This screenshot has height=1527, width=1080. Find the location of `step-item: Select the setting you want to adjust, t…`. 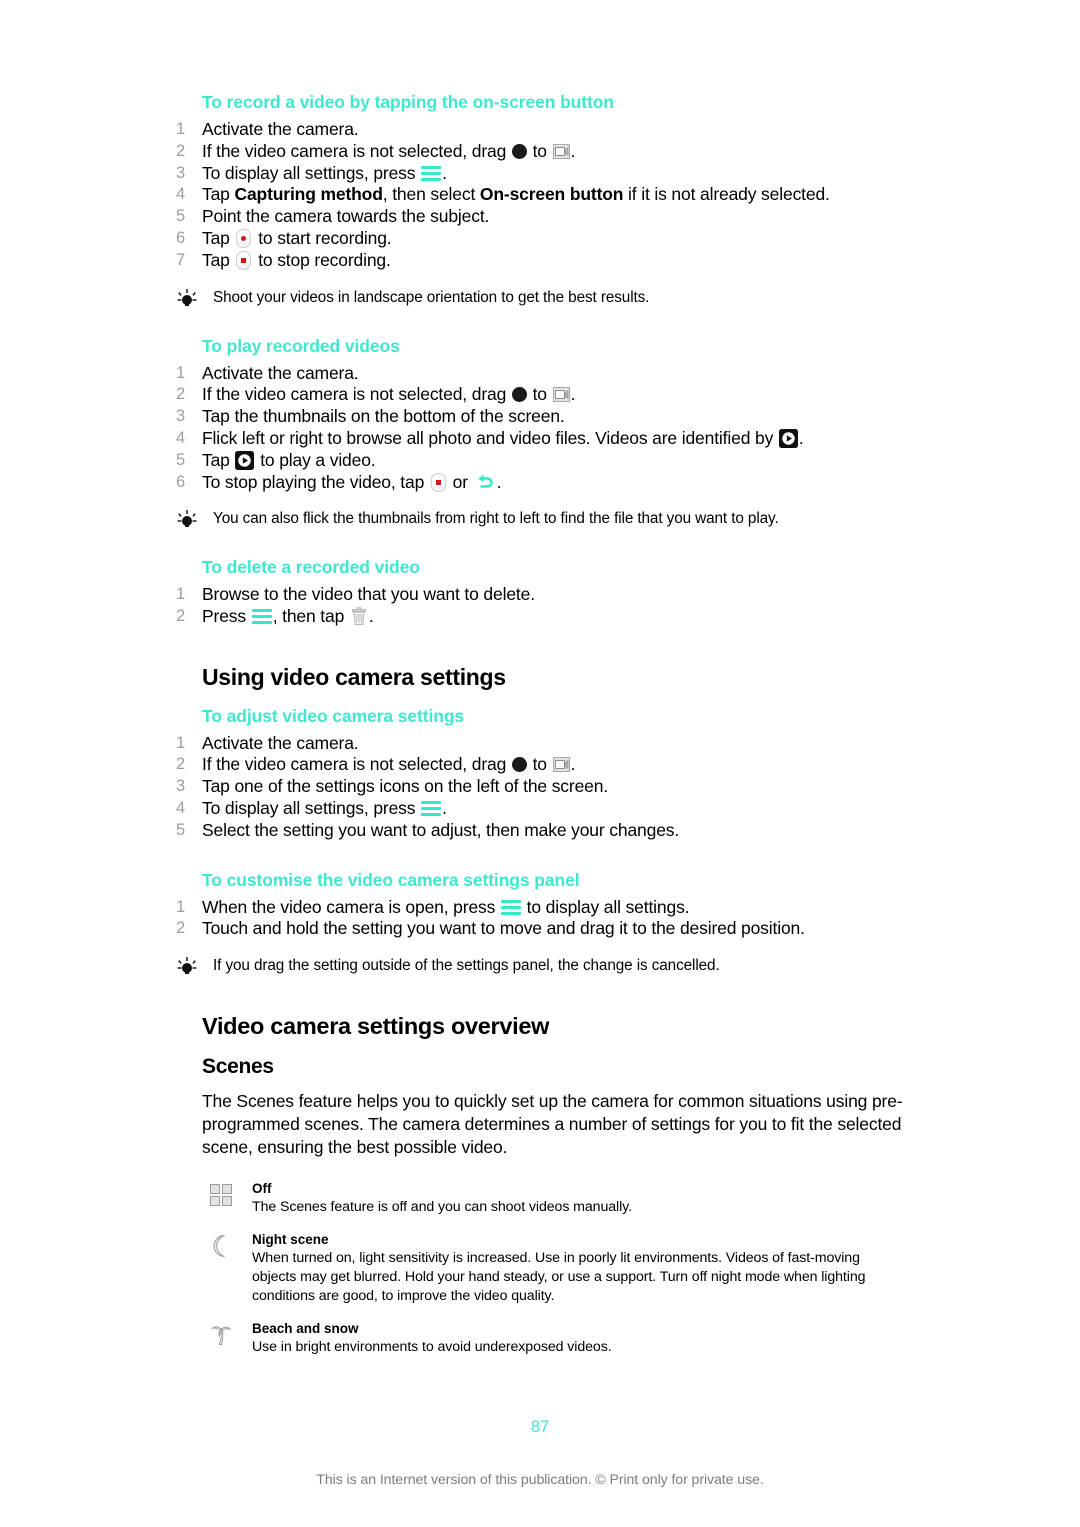

step-item: Select the setting you want to adjust, t… is located at coordinates (540, 831).